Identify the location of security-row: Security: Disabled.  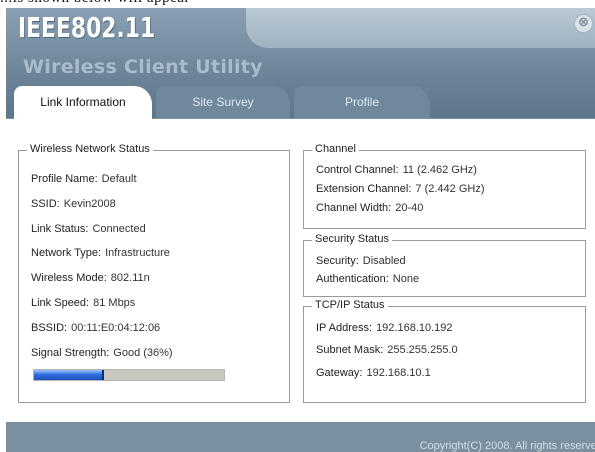
(361, 261).